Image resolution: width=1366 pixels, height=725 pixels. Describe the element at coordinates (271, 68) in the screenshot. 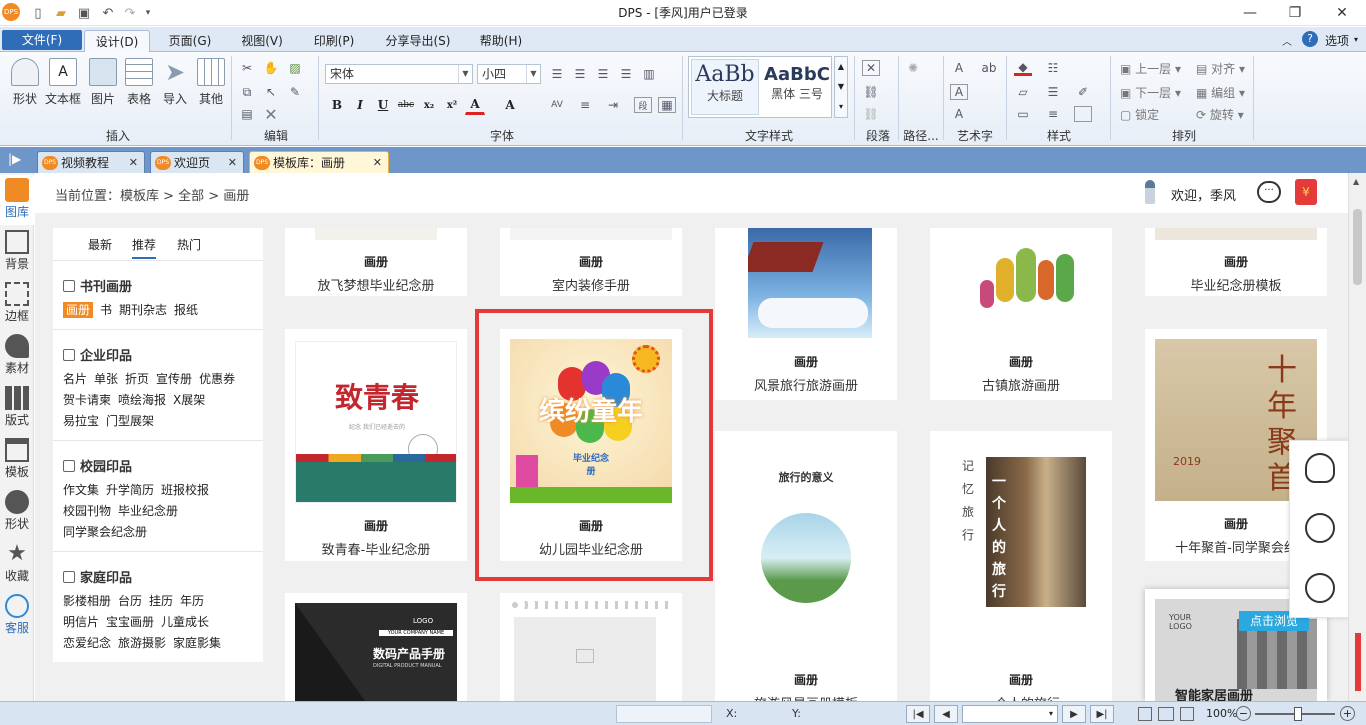

I see `hand-icon: ✋` at that location.